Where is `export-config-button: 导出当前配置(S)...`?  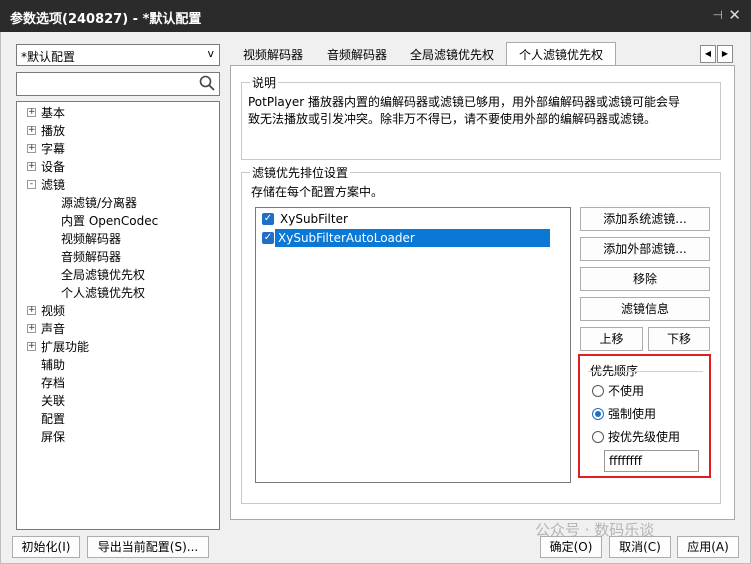
export-config-button: 导出当前配置(S)... is located at coordinates (148, 547).